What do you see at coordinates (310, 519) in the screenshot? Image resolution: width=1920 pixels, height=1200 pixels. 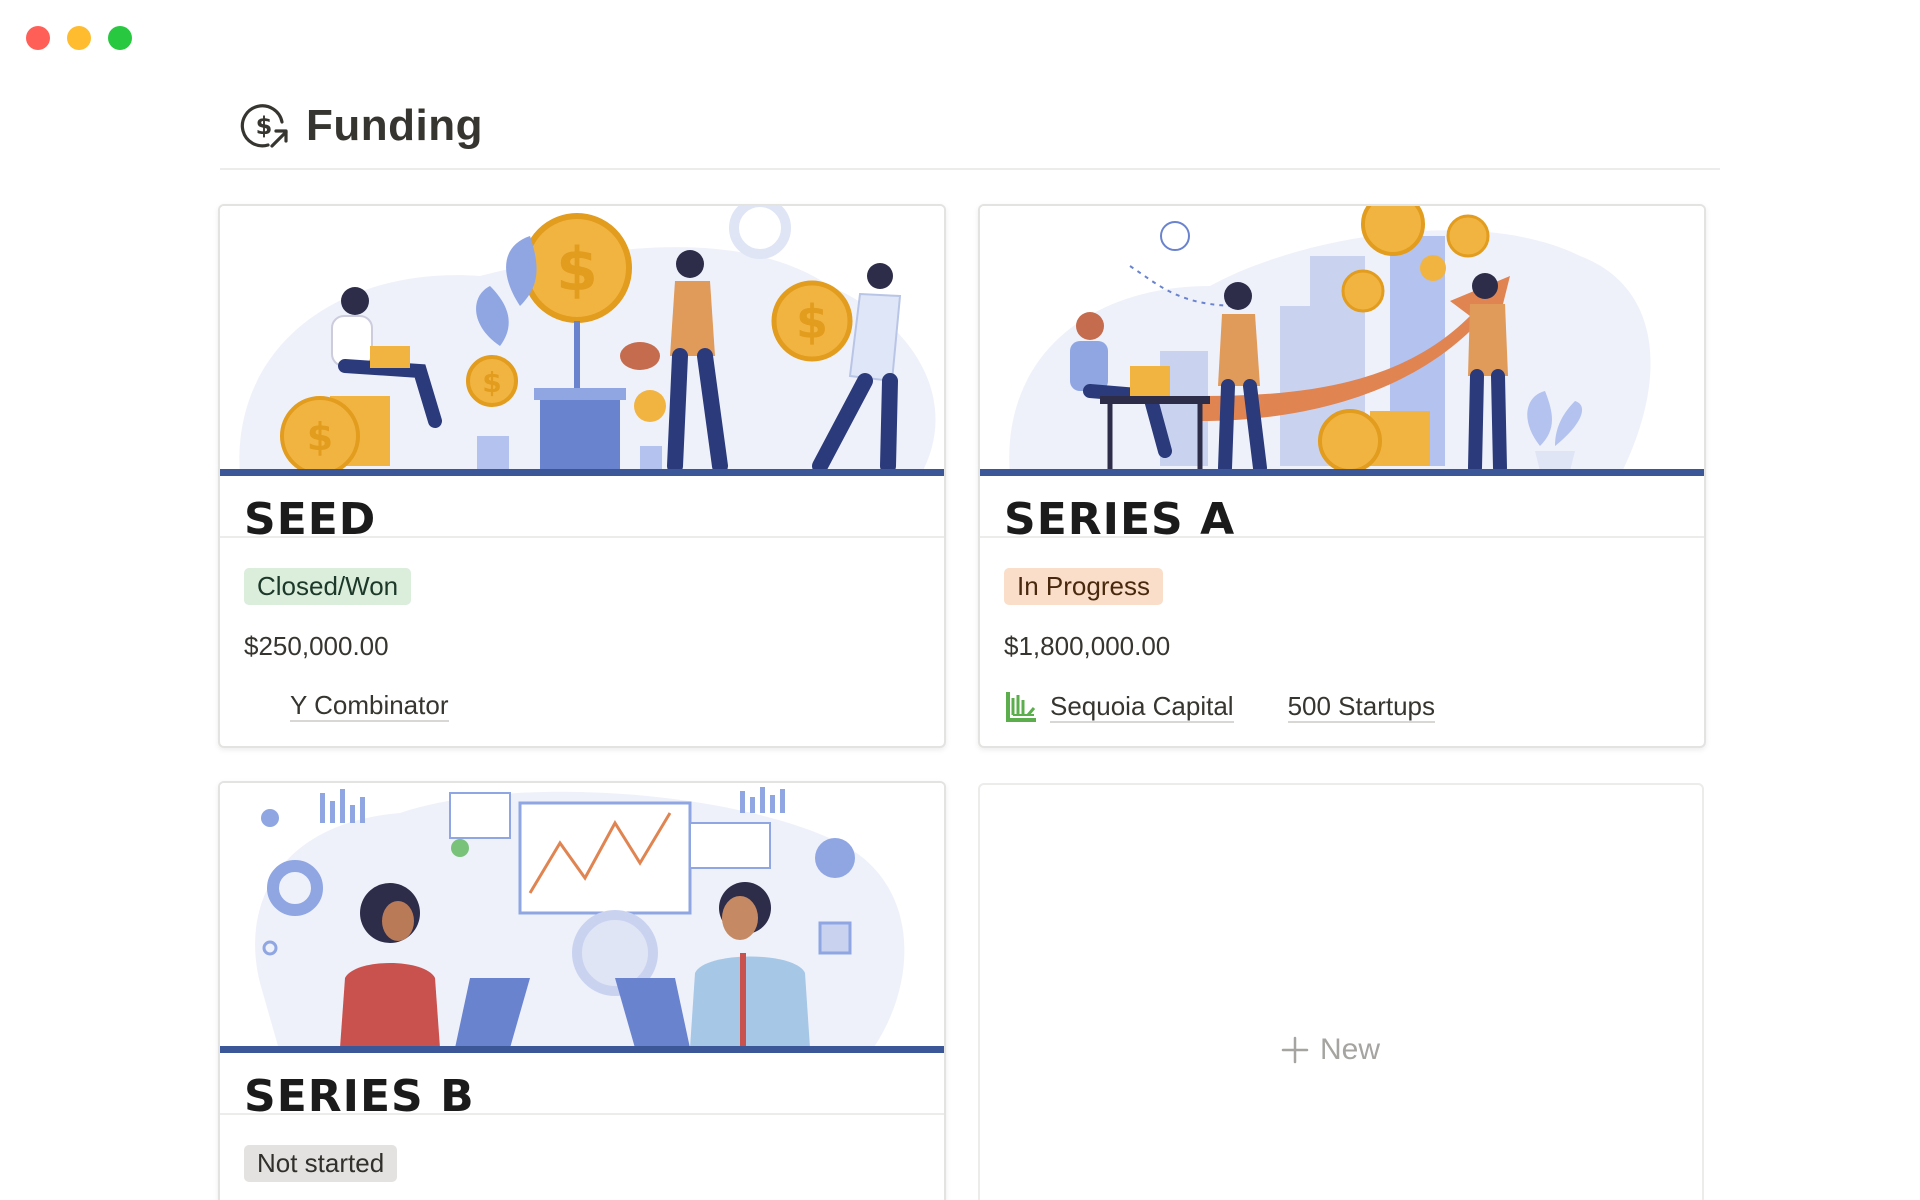 I see `stage-title: SEED` at bounding box center [310, 519].